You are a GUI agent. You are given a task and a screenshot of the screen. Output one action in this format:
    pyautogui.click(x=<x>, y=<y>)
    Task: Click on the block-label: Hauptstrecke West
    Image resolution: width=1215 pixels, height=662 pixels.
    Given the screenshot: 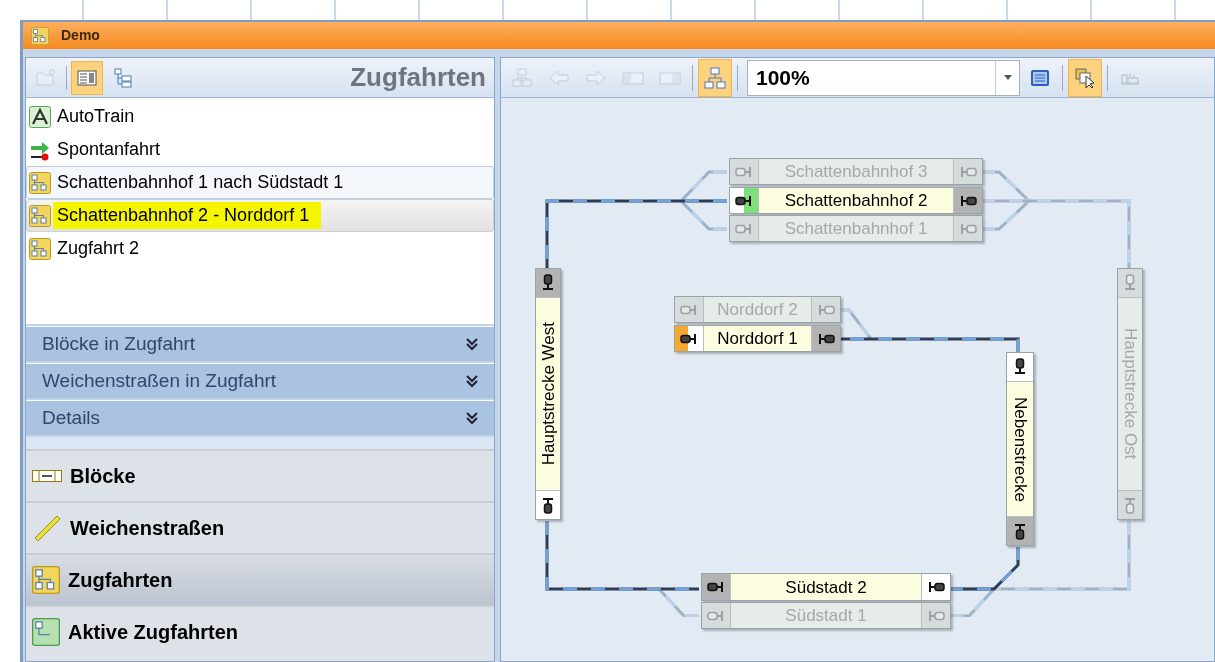 What is the action you would take?
    pyautogui.click(x=548, y=394)
    